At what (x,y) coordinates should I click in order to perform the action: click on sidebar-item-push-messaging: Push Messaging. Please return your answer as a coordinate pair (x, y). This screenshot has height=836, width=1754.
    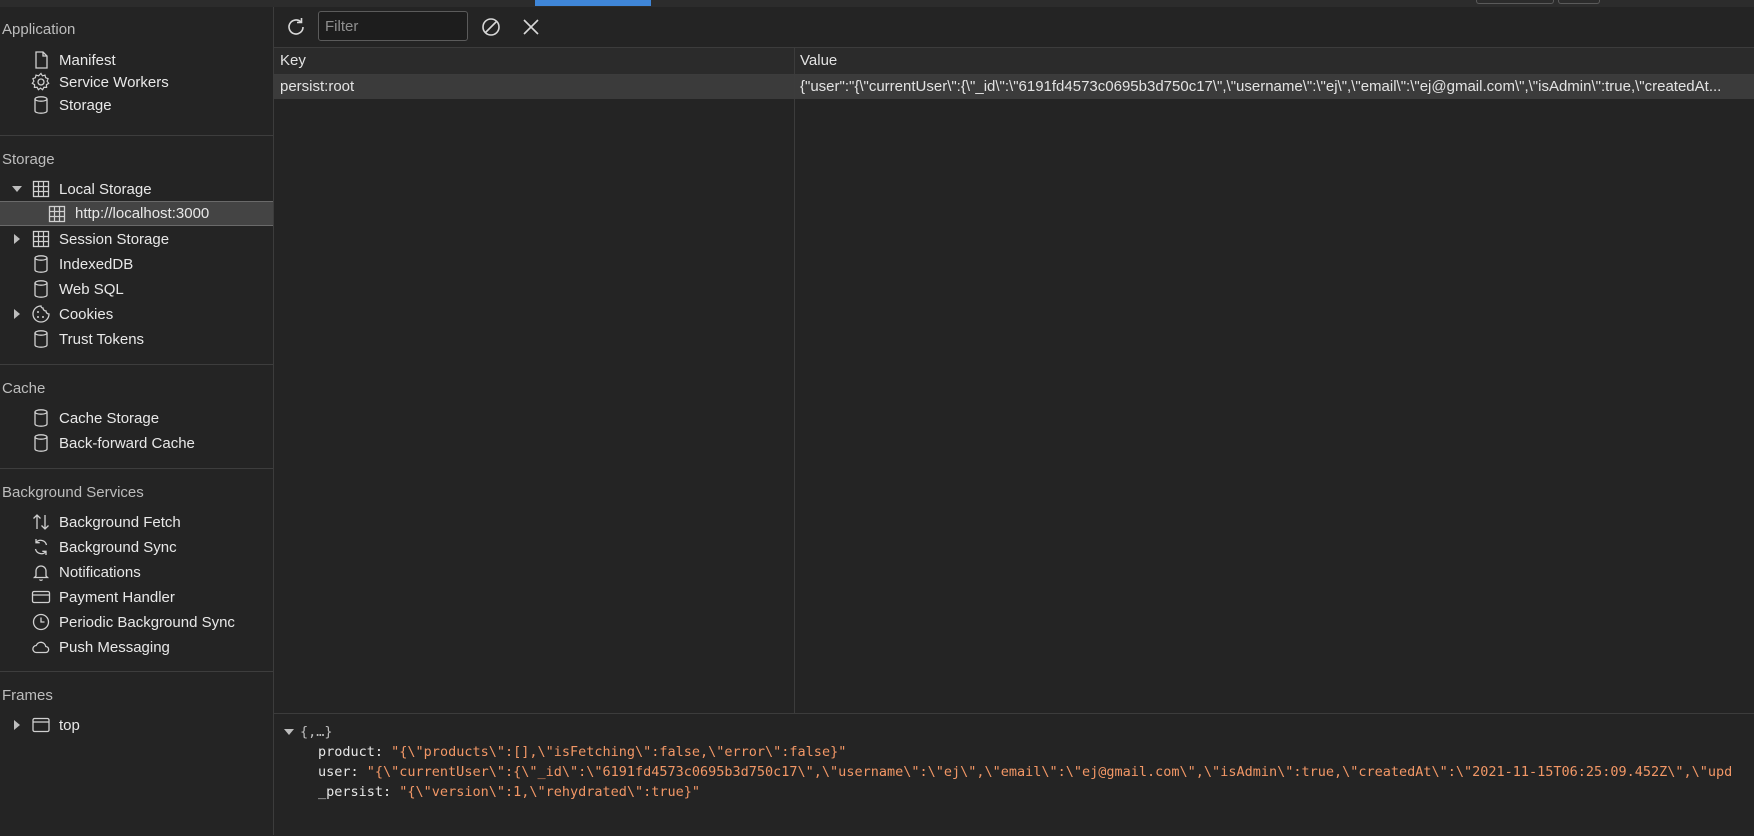
    Looking at the image, I should click on (136, 647).